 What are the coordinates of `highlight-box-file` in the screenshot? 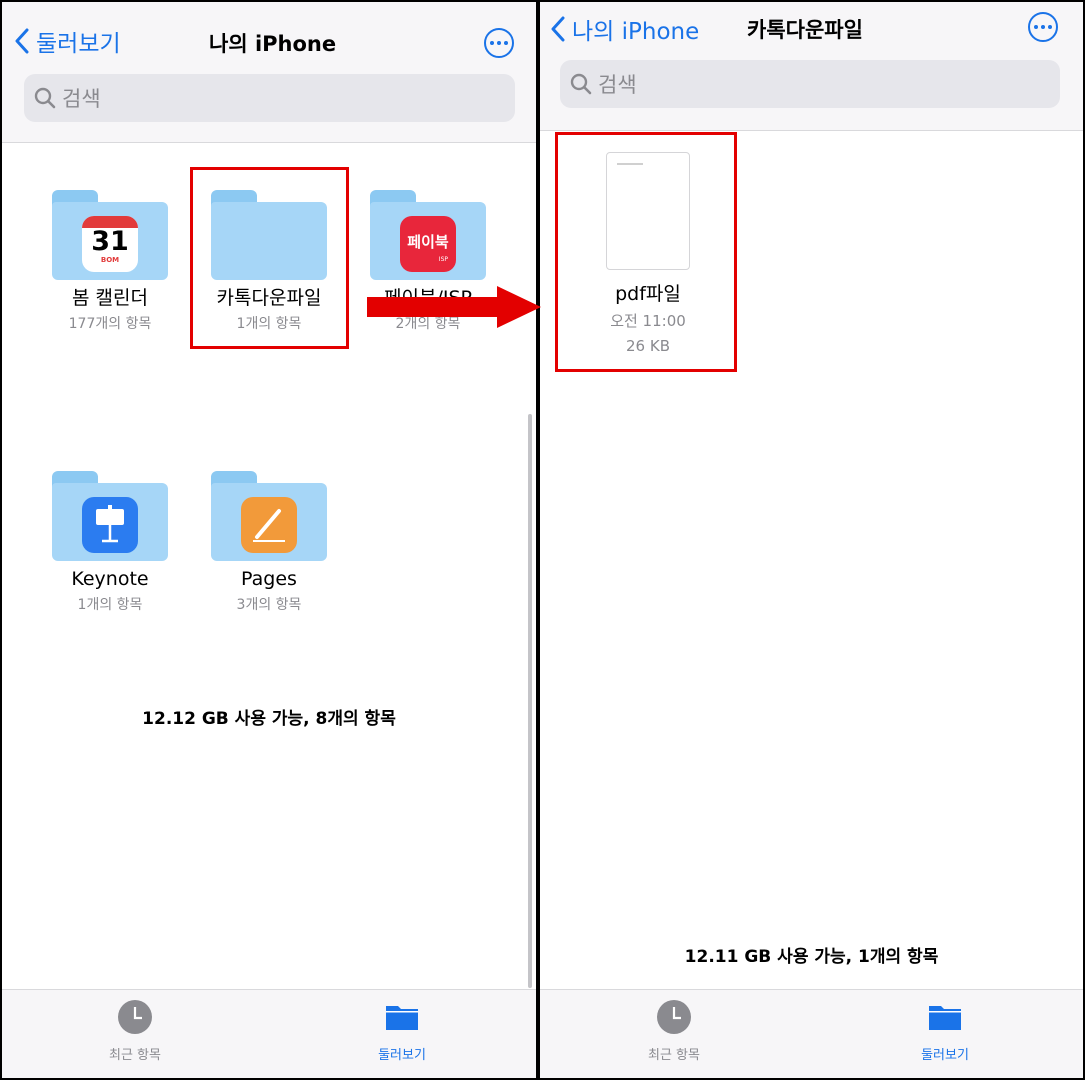 It's located at (646, 252).